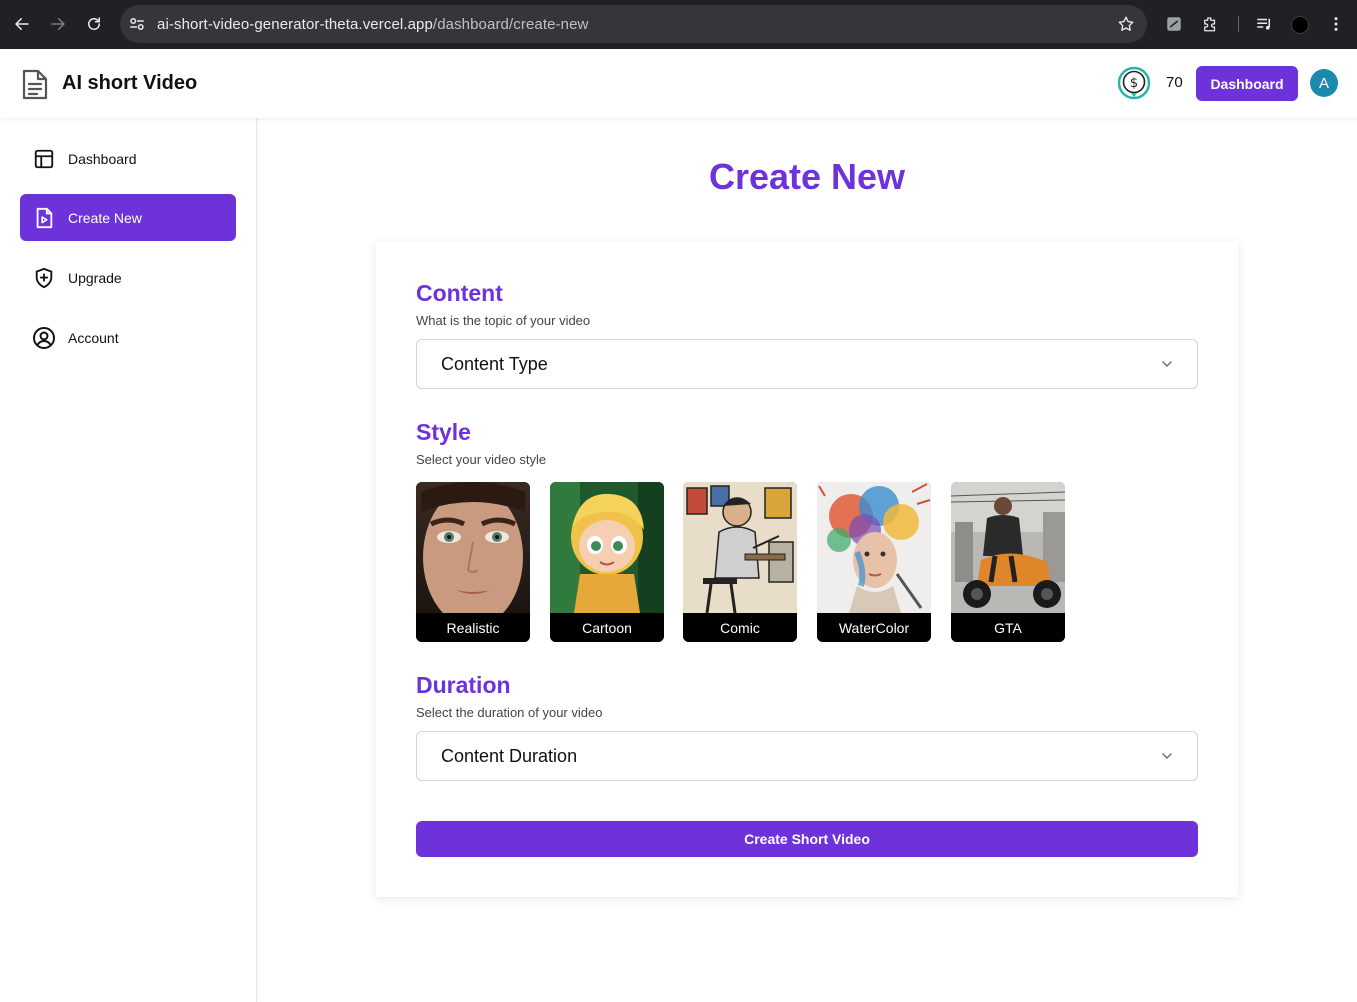 The width and height of the screenshot is (1357, 1002). I want to click on back-icon, so click(22, 24).